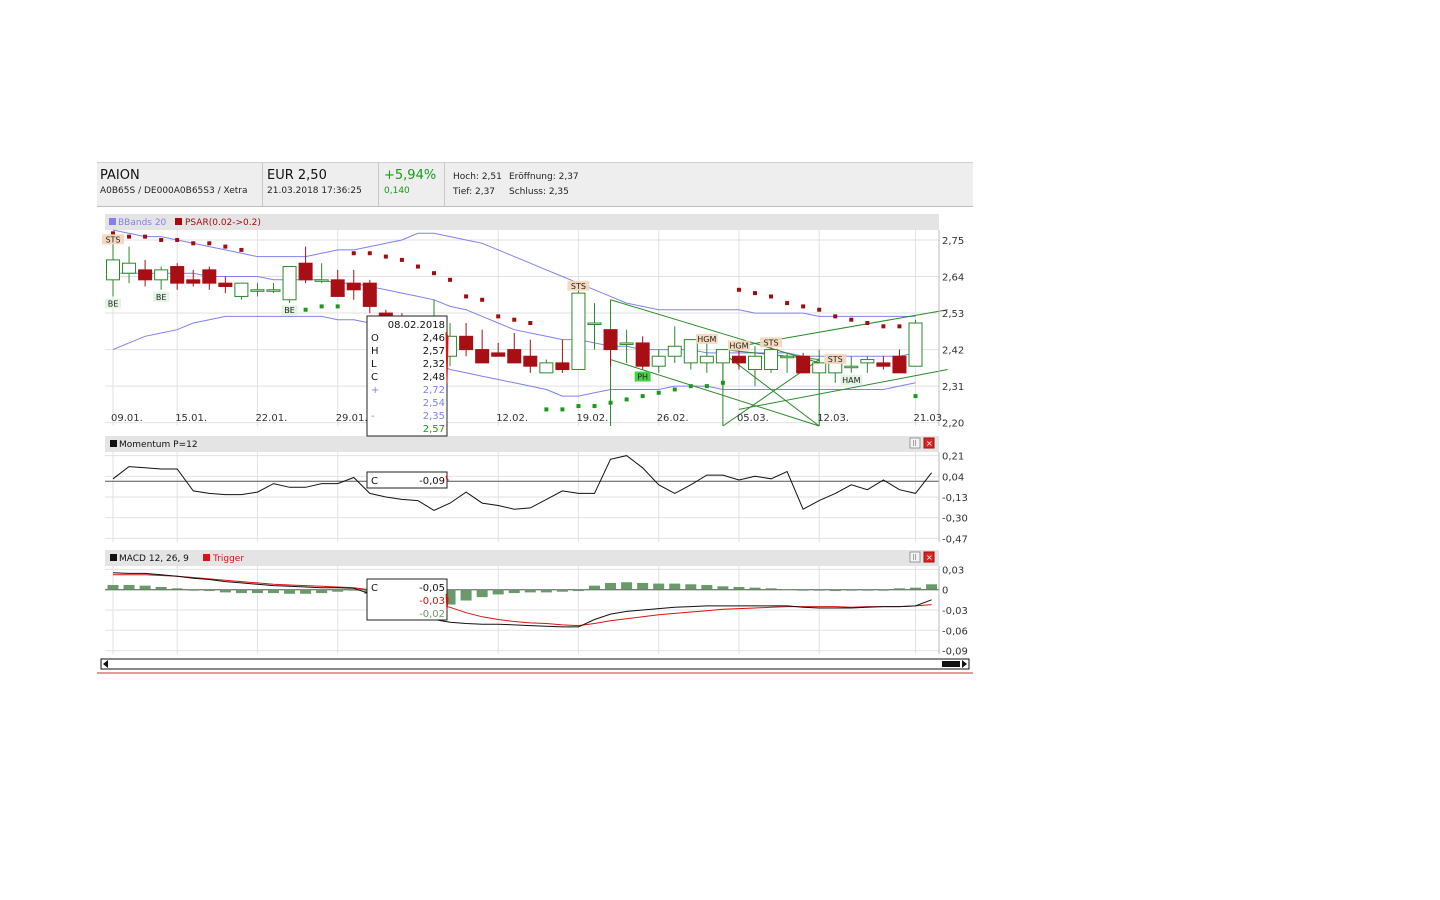 The width and height of the screenshot is (1440, 900). Describe the element at coordinates (522, 444) in the screenshot. I see `momentum-legend-bar` at that location.